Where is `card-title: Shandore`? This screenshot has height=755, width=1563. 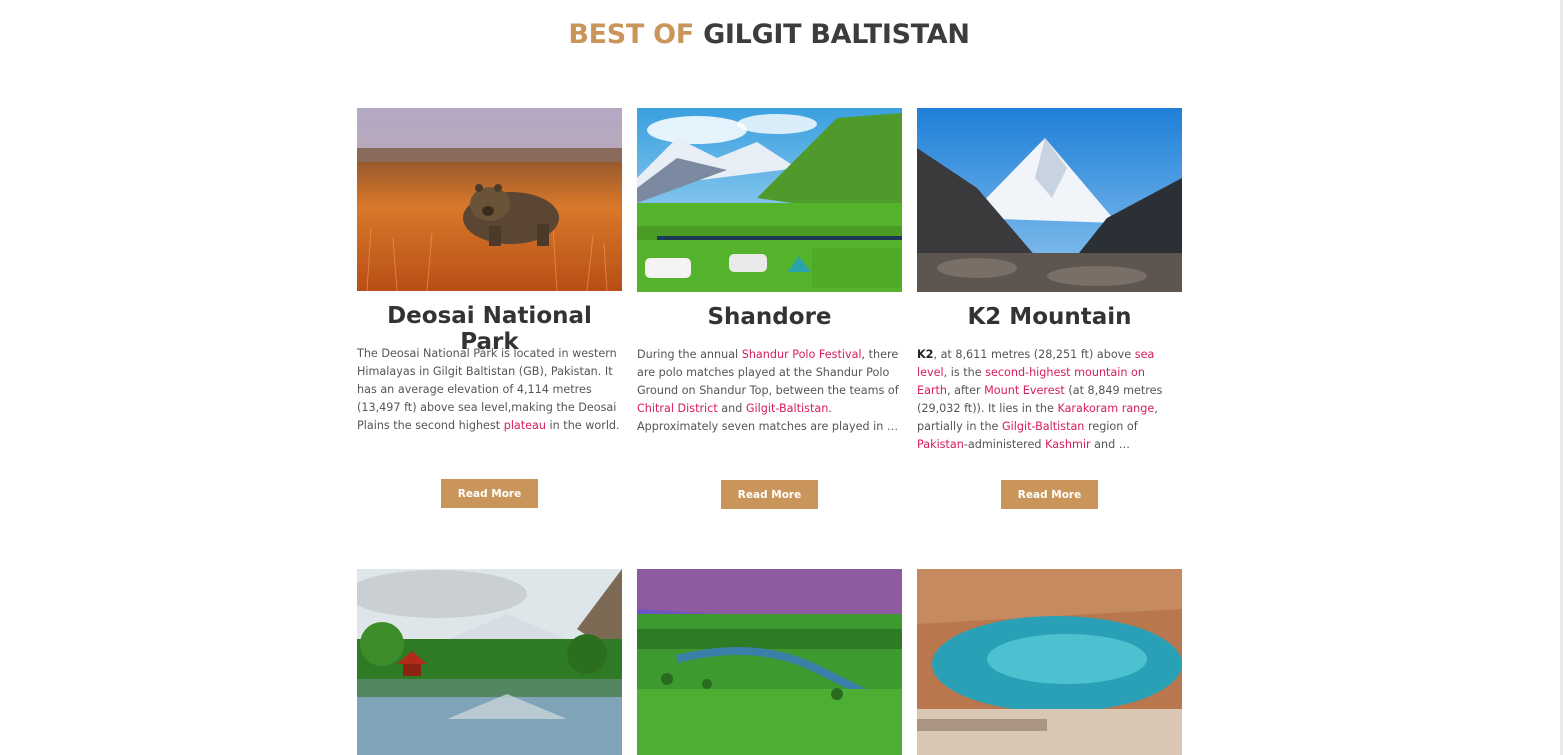 card-title: Shandore is located at coordinates (769, 317).